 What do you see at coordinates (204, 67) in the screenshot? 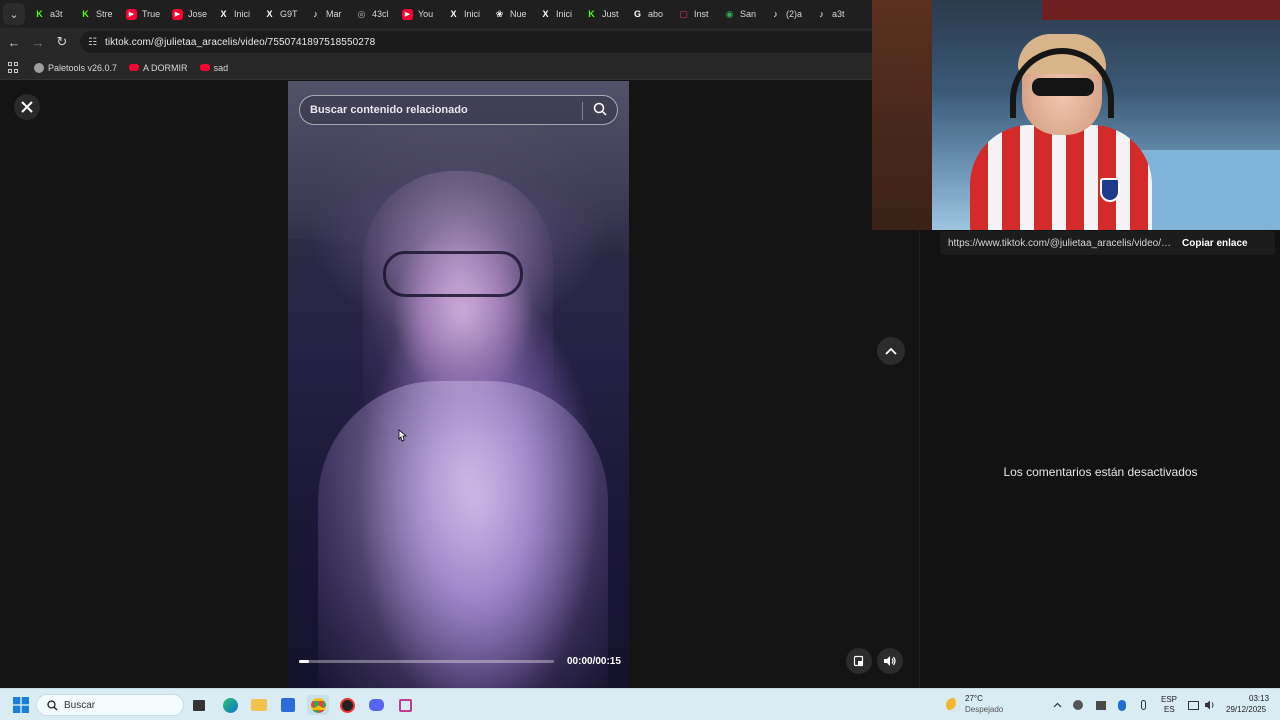
I see `youtube-icon` at bounding box center [204, 67].